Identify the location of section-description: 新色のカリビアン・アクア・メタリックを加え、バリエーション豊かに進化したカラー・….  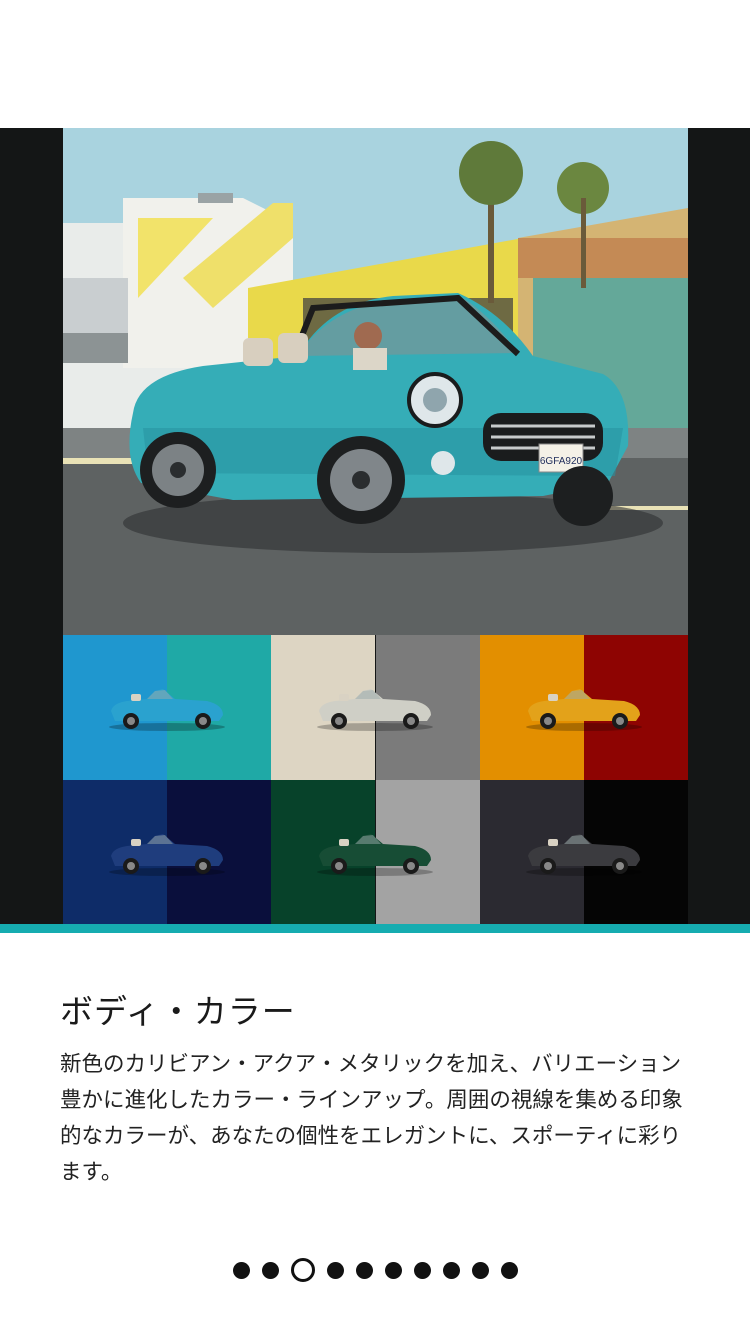
(371, 1118).